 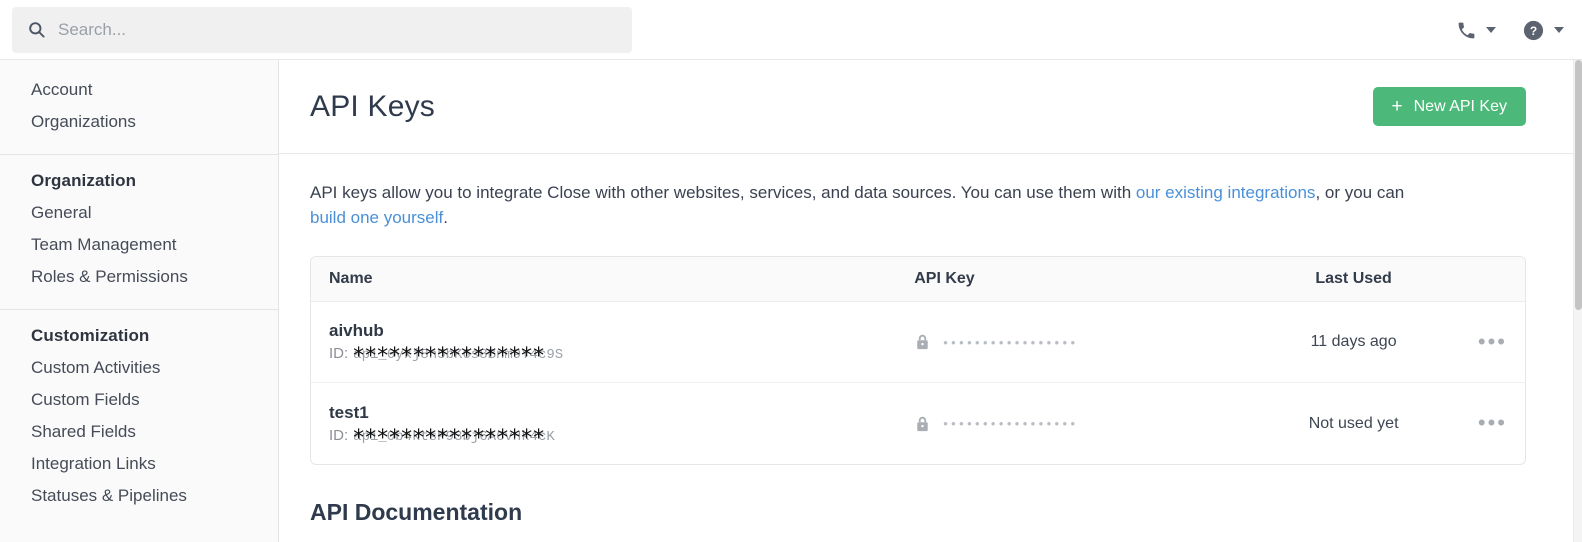 What do you see at coordinates (90, 335) in the screenshot?
I see `sidebar-heading-customization: Customization` at bounding box center [90, 335].